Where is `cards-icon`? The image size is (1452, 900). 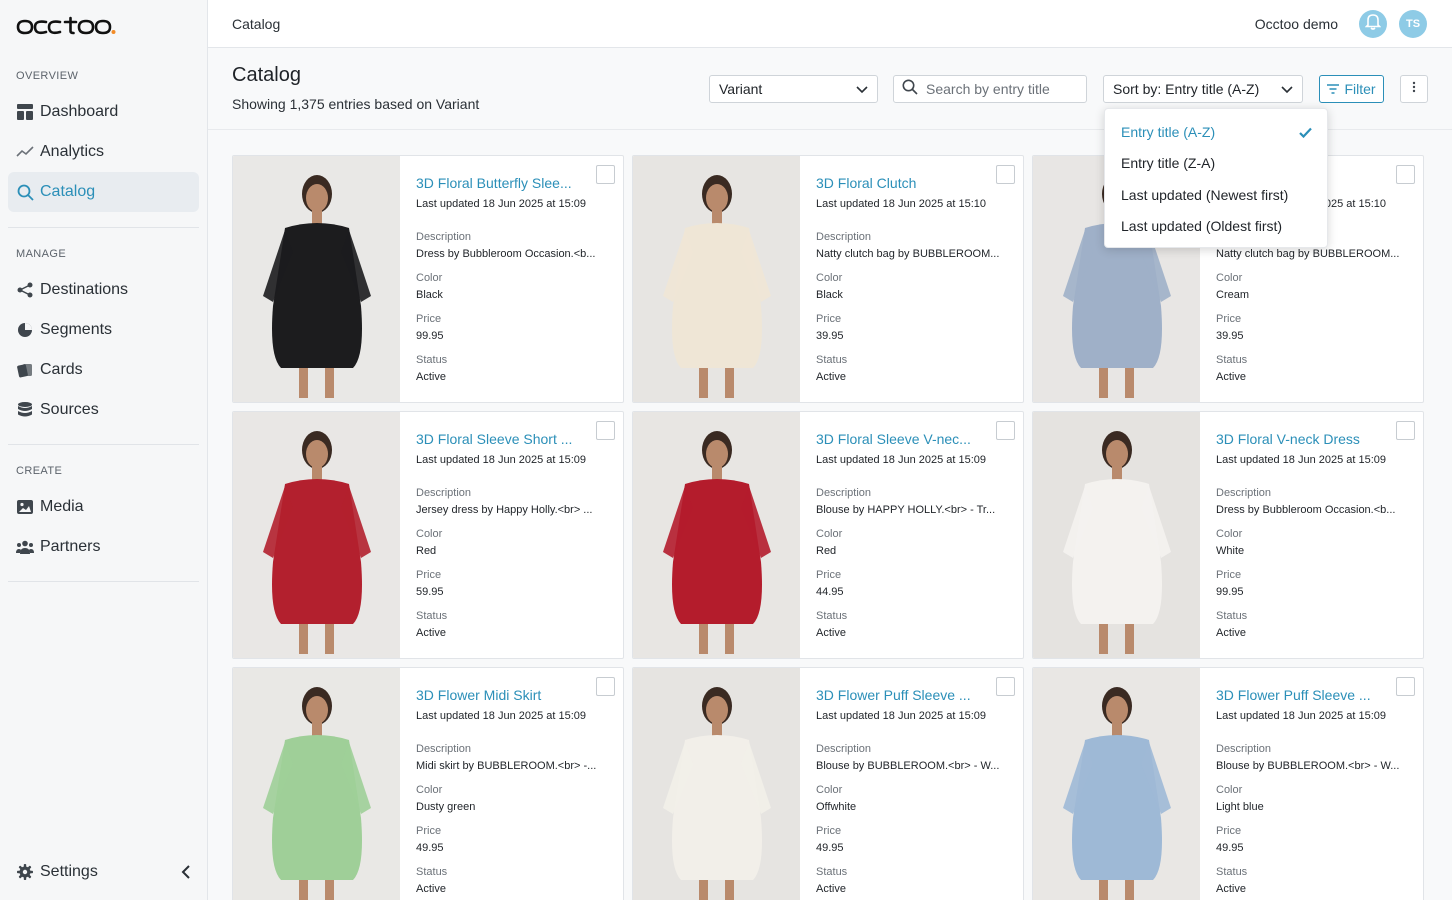
cards-icon is located at coordinates (25, 370).